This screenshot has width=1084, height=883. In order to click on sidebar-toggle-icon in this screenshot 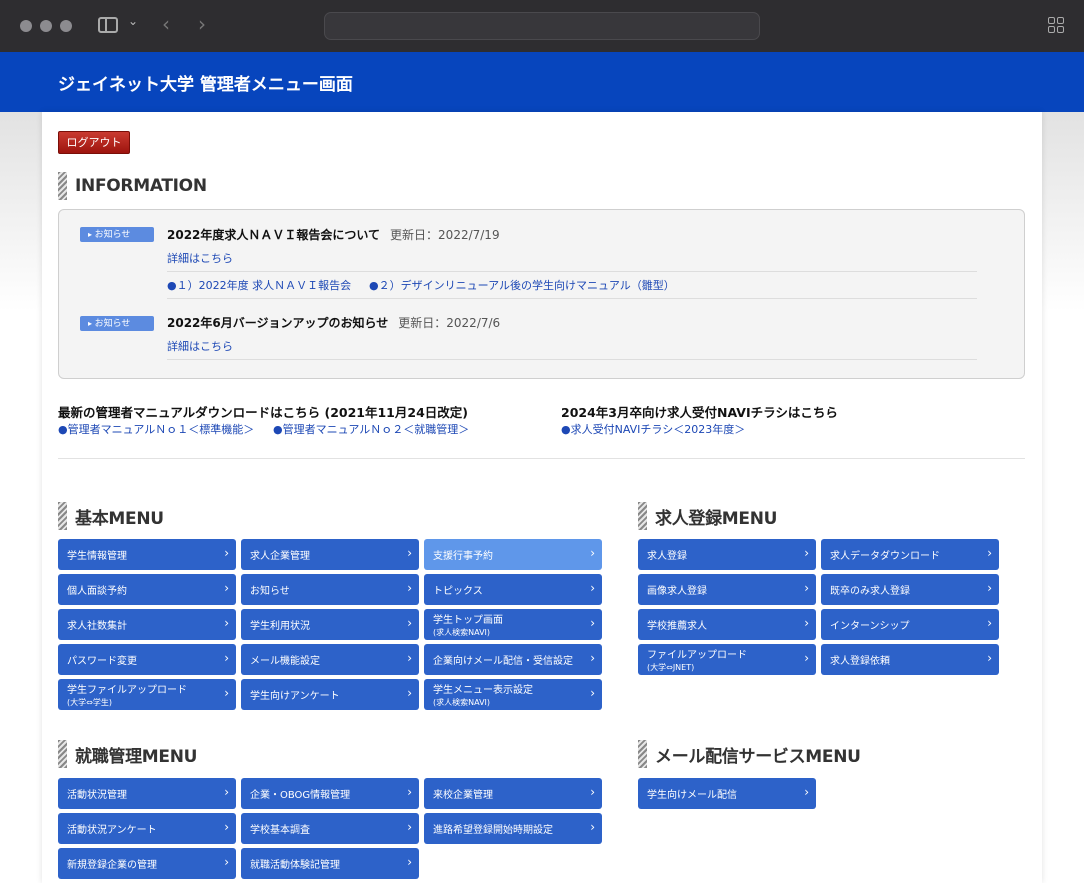, I will do `click(108, 25)`.